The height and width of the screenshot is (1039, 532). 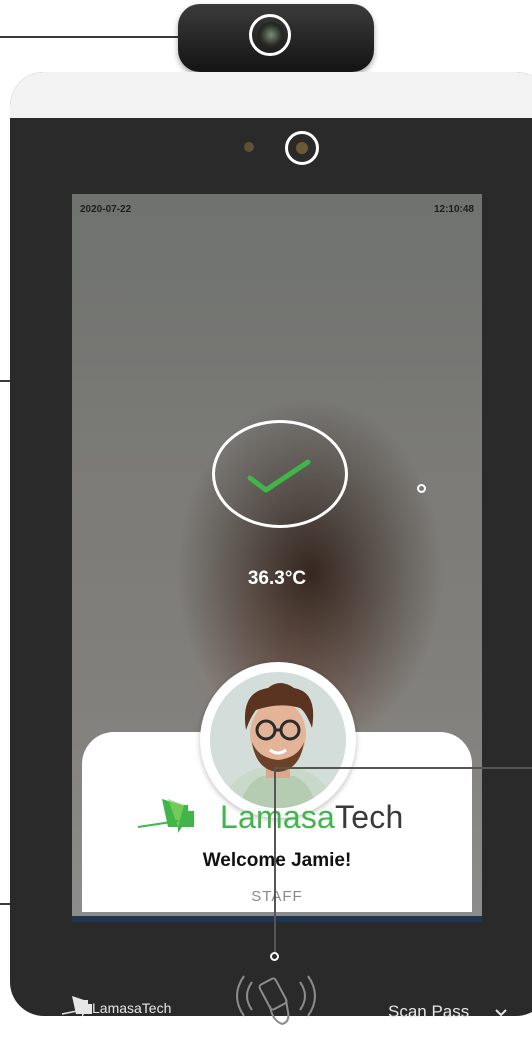 I want to click on screen-bottom-bar, so click(x=277, y=919).